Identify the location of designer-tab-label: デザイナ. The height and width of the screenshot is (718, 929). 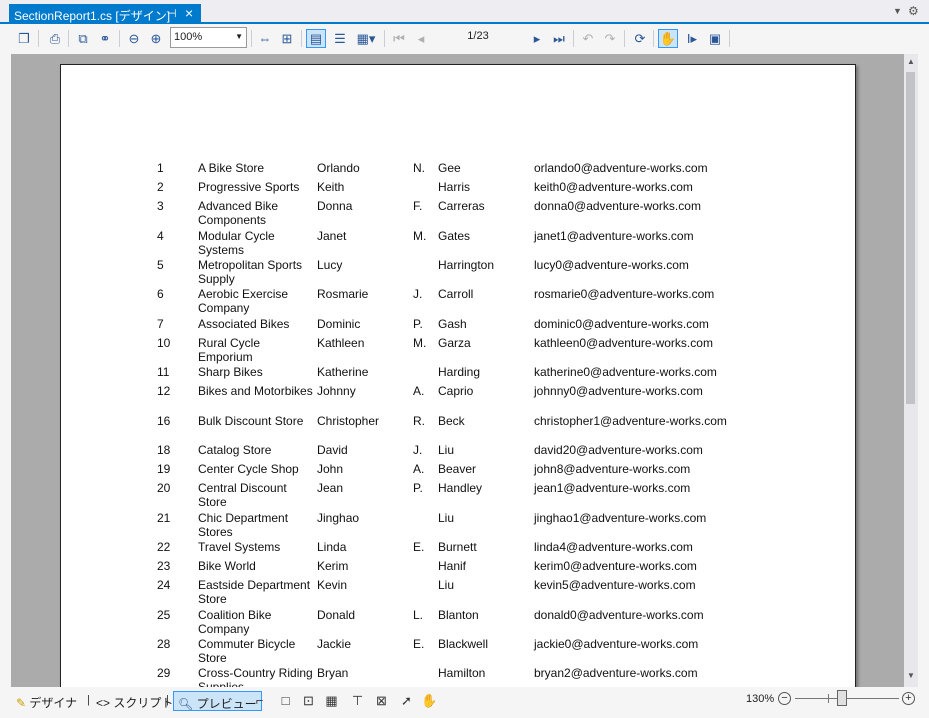
(53, 703).